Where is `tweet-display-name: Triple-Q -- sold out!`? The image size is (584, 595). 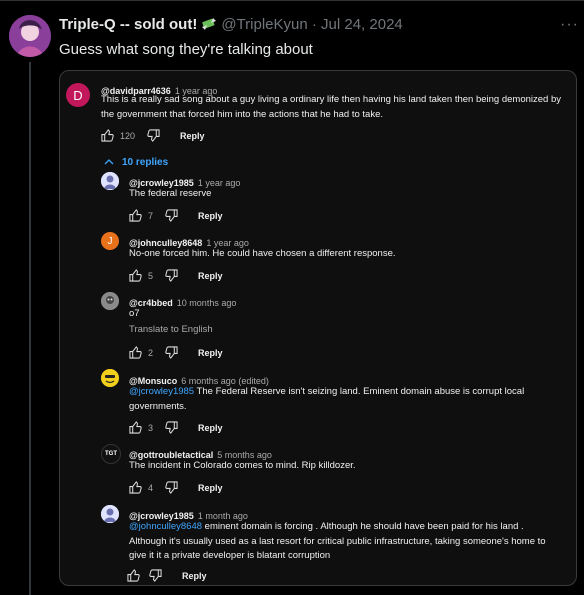
tweet-display-name: Triple-Q -- sold out! is located at coordinates (128, 24).